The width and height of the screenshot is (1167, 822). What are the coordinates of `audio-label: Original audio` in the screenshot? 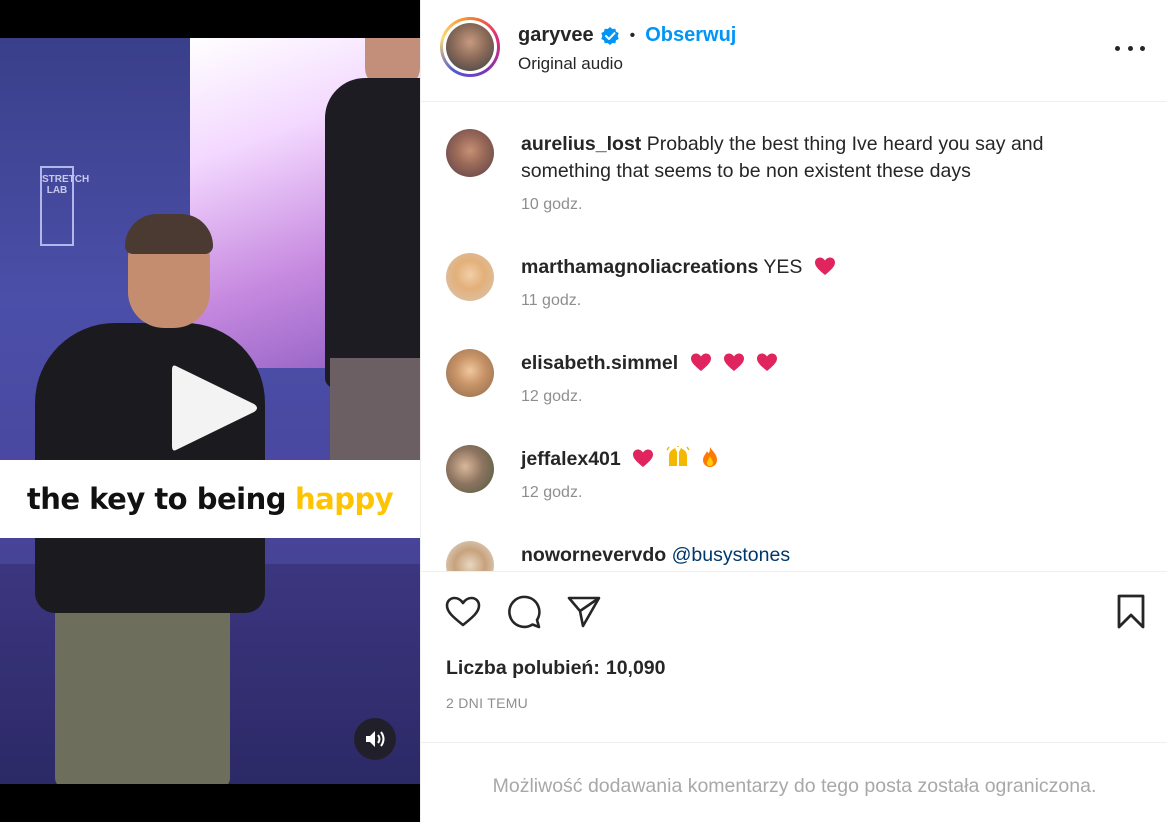 It's located at (570, 64).